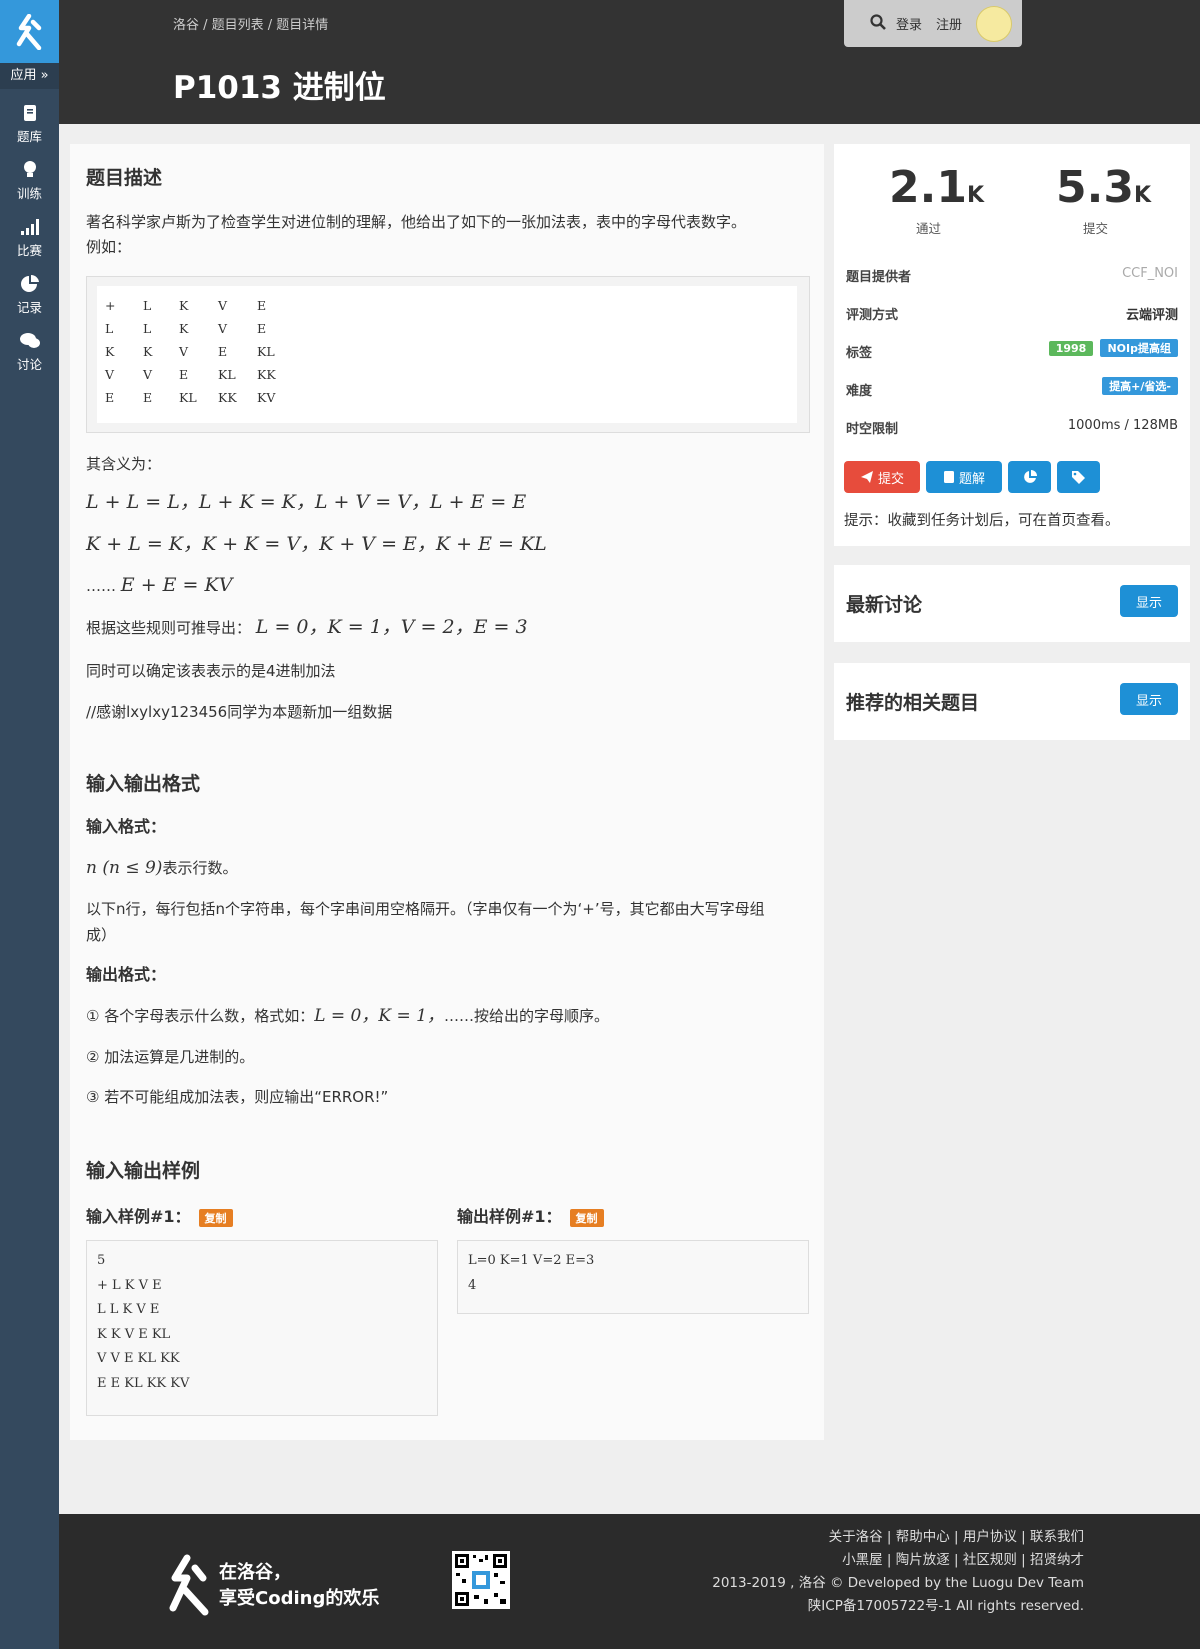 The image size is (1200, 1649). I want to click on app-menu-toggle: 应用 », so click(29, 76).